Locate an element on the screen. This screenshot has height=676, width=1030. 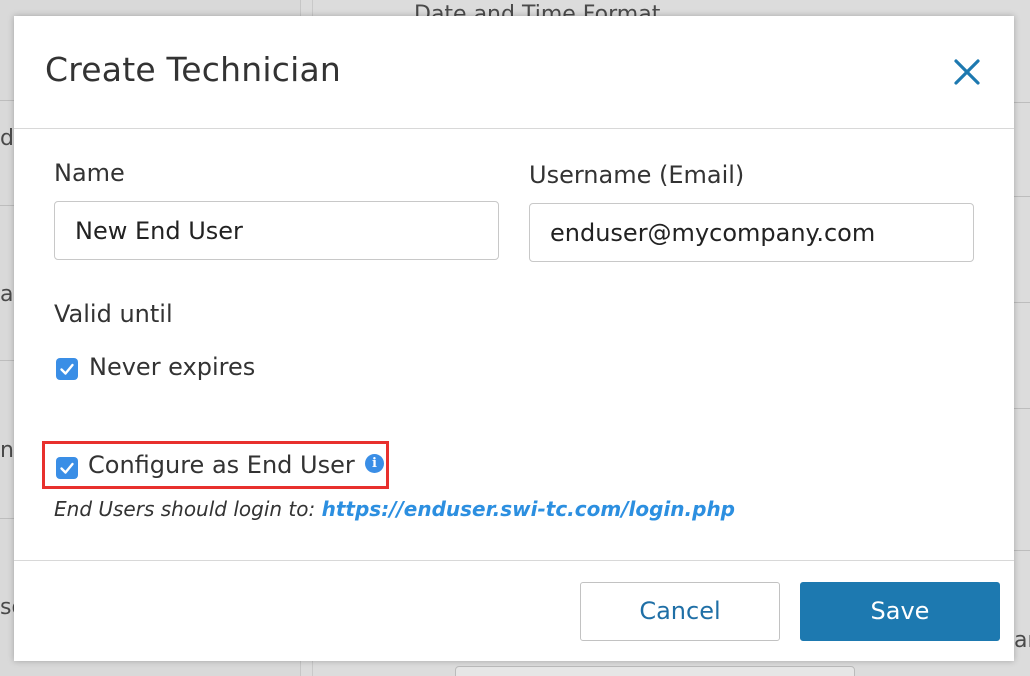
end-user-login-link: https://enduser.swi-tc.com/login.php is located at coordinates (528, 509).